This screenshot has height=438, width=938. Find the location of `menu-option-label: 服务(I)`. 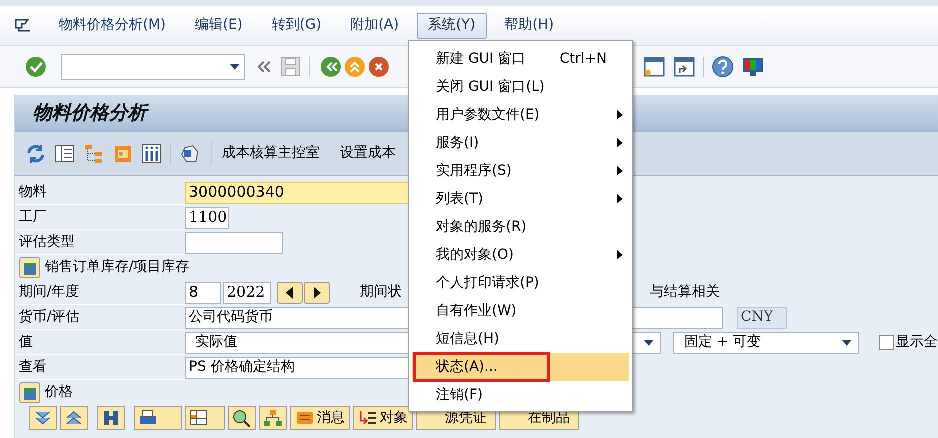

menu-option-label: 服务(I) is located at coordinates (458, 143).